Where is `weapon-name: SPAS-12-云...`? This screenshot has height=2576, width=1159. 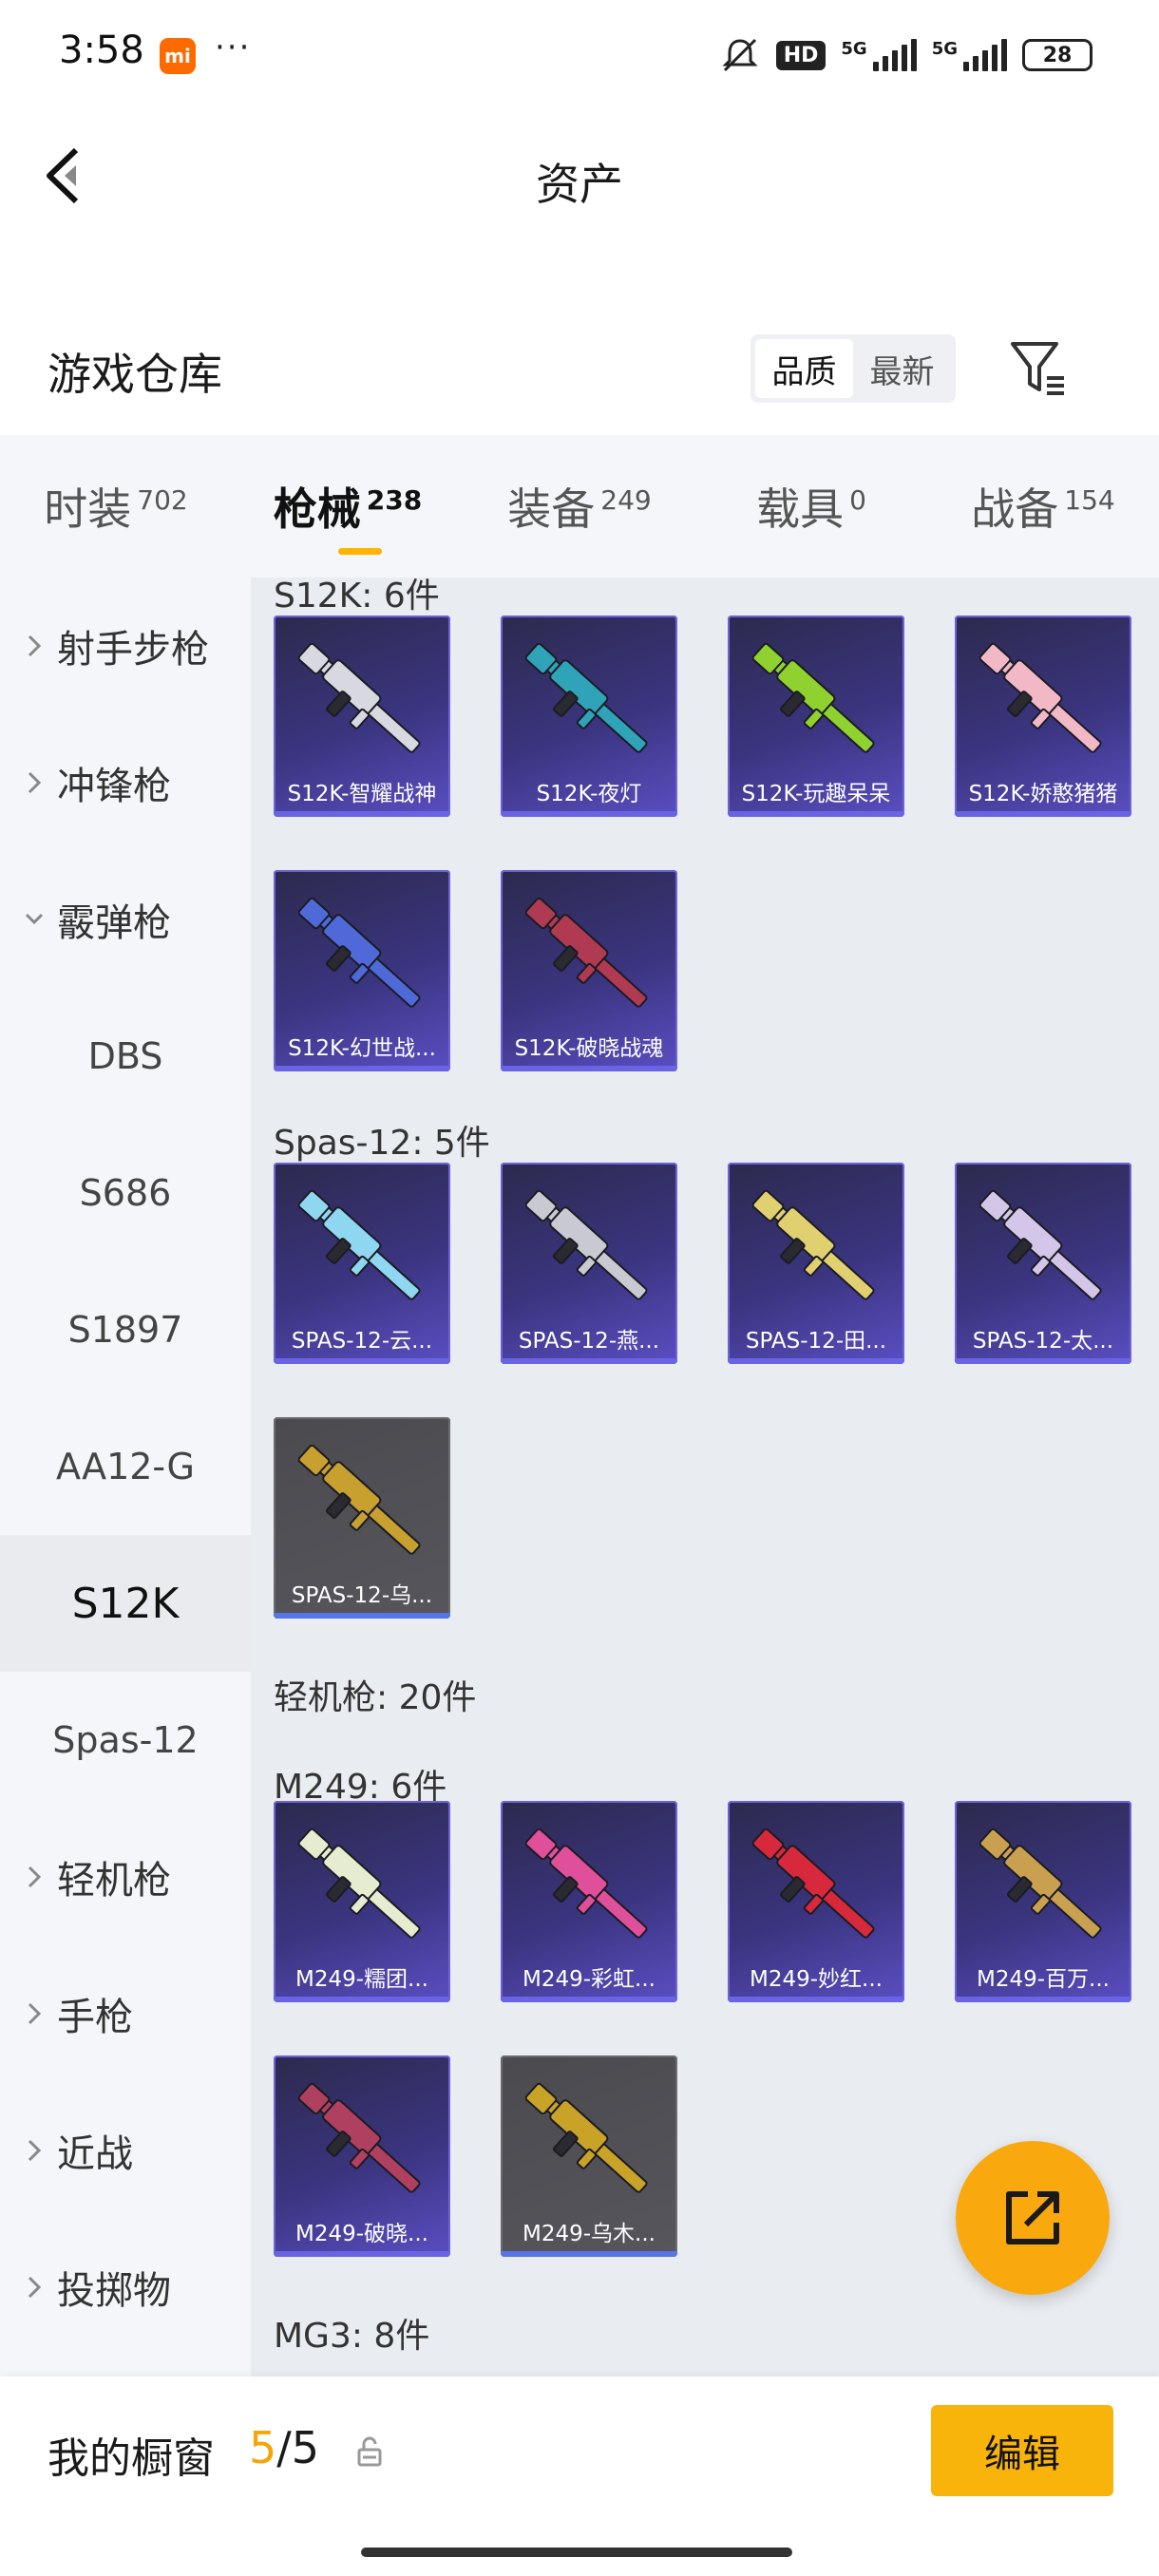
weapon-name: SPAS-12-云... is located at coordinates (362, 1341).